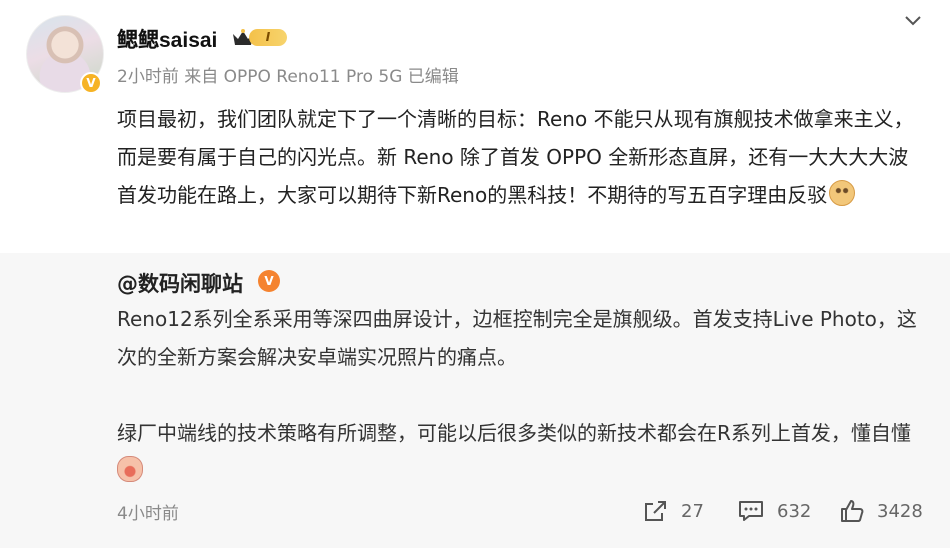 The height and width of the screenshot is (548, 950). Describe the element at coordinates (148, 514) in the screenshot. I see `repost-time: 4小时前` at that location.